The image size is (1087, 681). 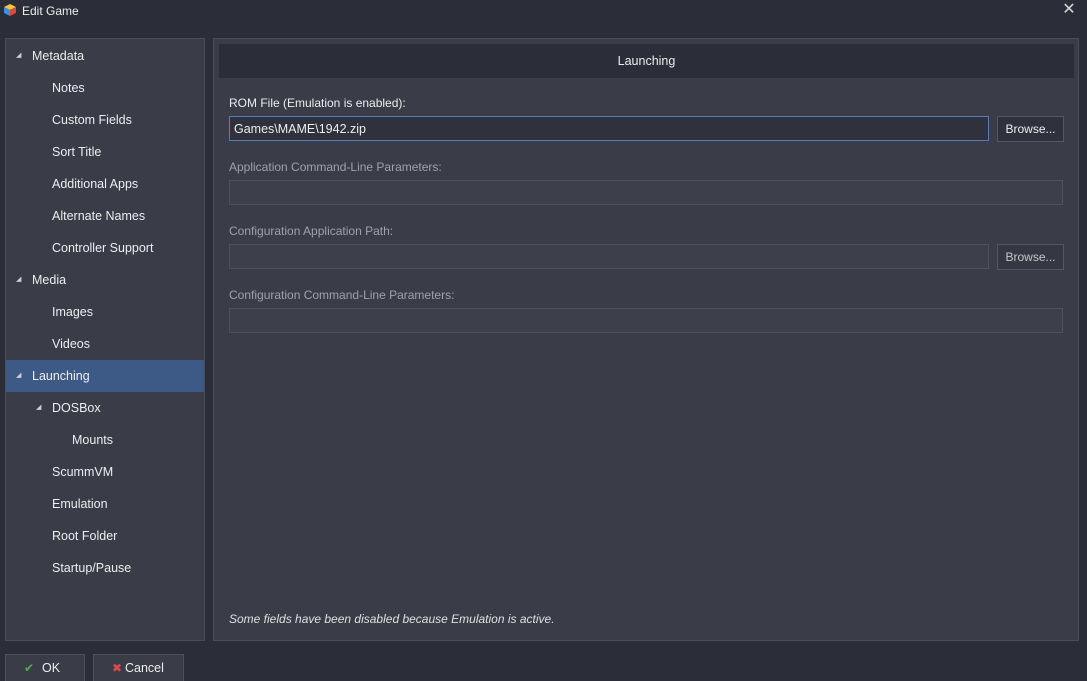 I want to click on sidebar-item-label: Additional Apps, so click(x=95, y=184).